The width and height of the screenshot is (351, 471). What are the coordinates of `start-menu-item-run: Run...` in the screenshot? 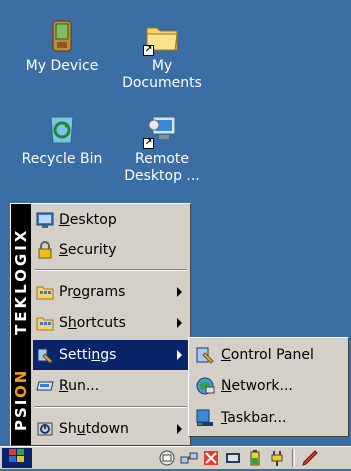 It's located at (111, 386).